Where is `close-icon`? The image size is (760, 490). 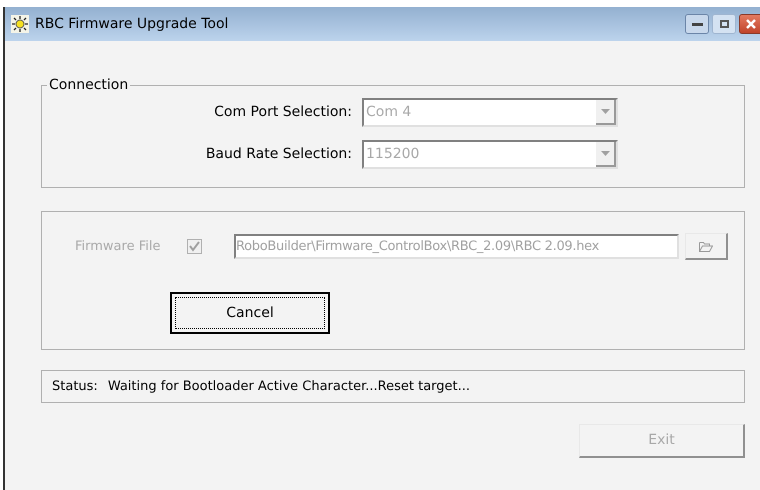 close-icon is located at coordinates (751, 24).